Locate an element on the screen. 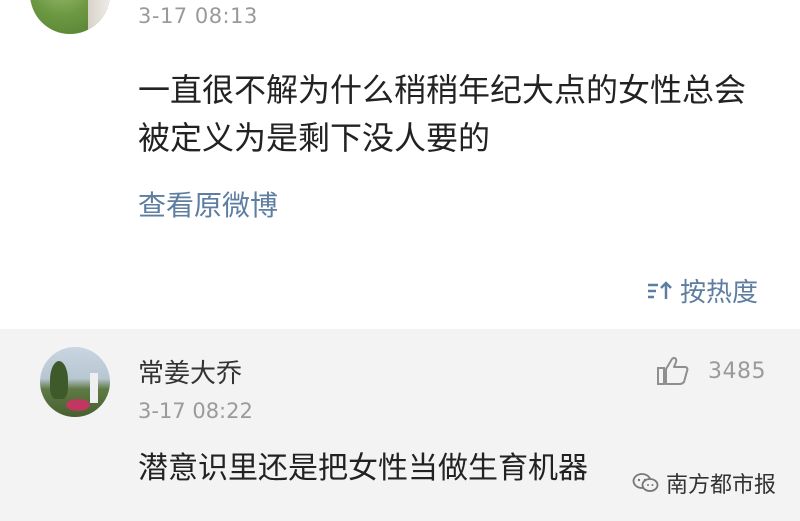  comment-content: 潜意识里还是把女性当做生育机器 is located at coordinates (363, 468).